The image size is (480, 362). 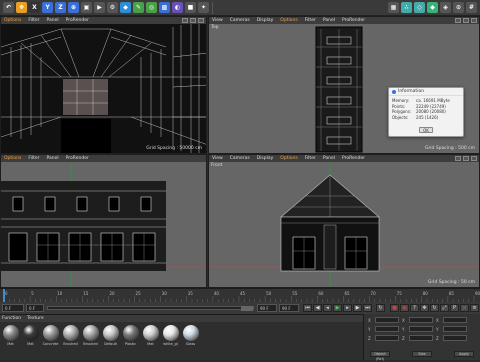 I want to click on deformer-icon: ▩, so click(x=164, y=7).